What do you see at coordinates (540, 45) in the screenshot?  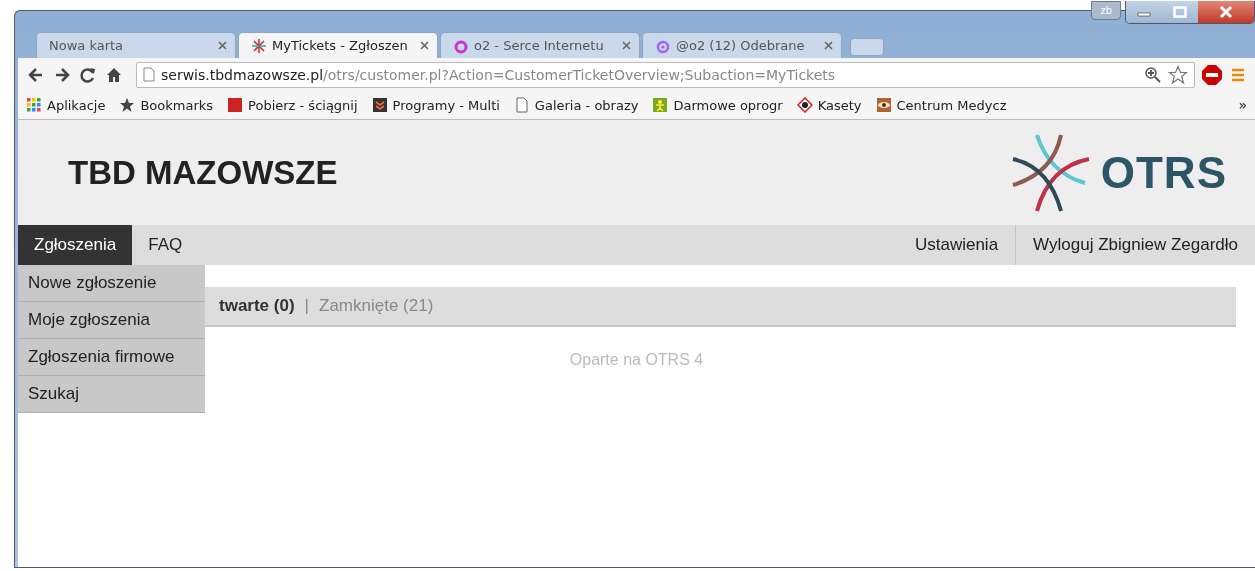 I see `browser-tab: o2 - Serce Internetu` at bounding box center [540, 45].